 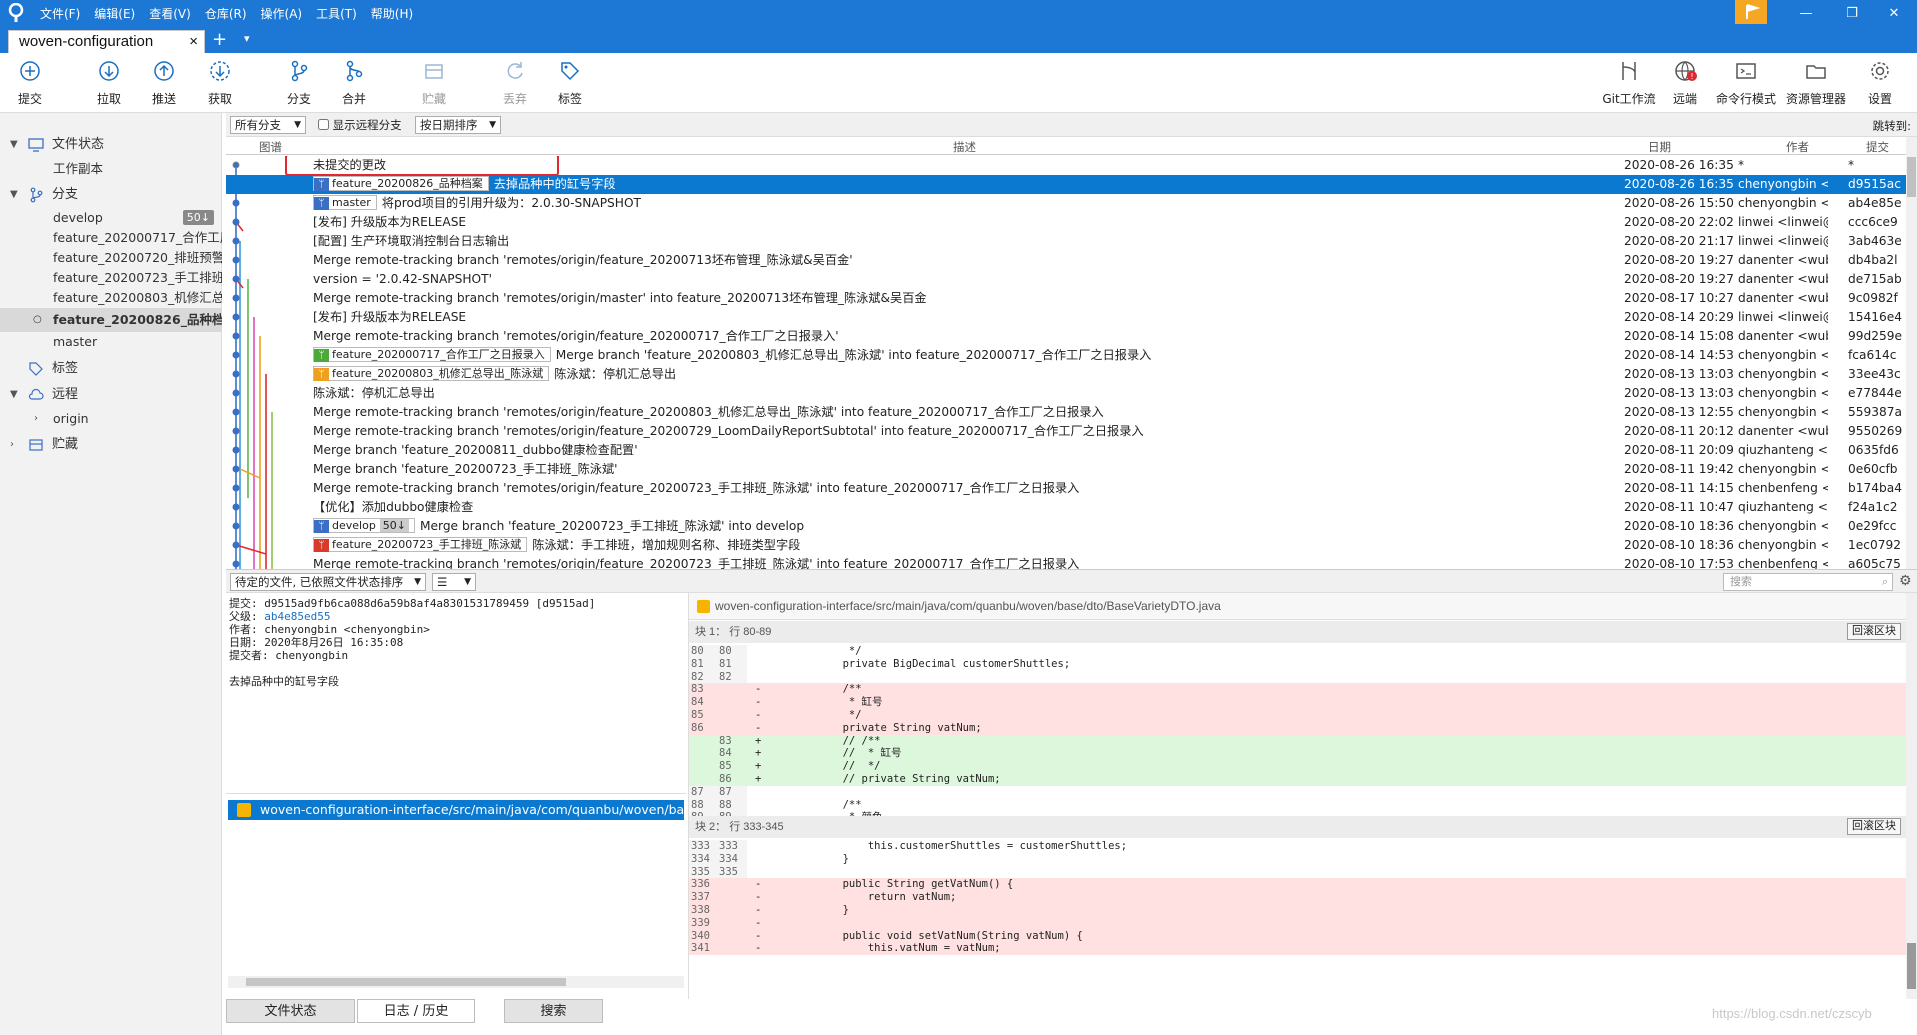 What do you see at coordinates (354, 83) in the screenshot?
I see `merge-button: 合并` at bounding box center [354, 83].